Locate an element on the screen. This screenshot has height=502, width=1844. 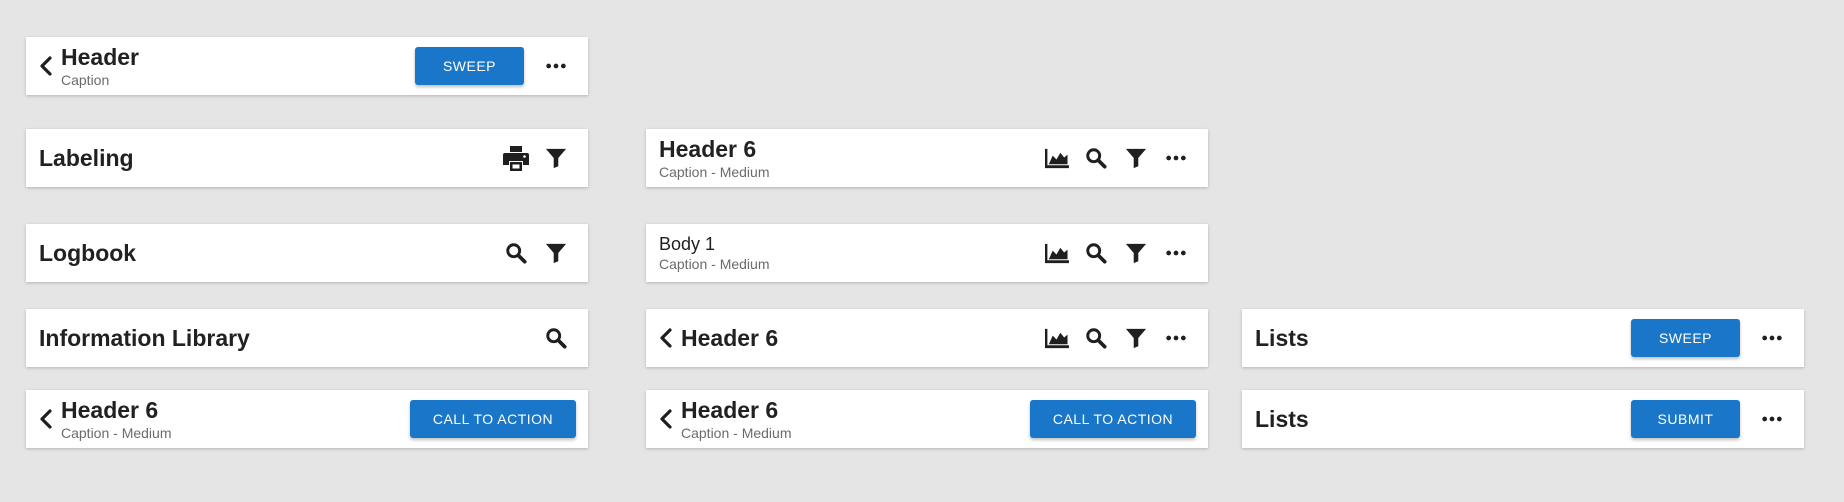
title-group: Header Caption is located at coordinates (238, 66).